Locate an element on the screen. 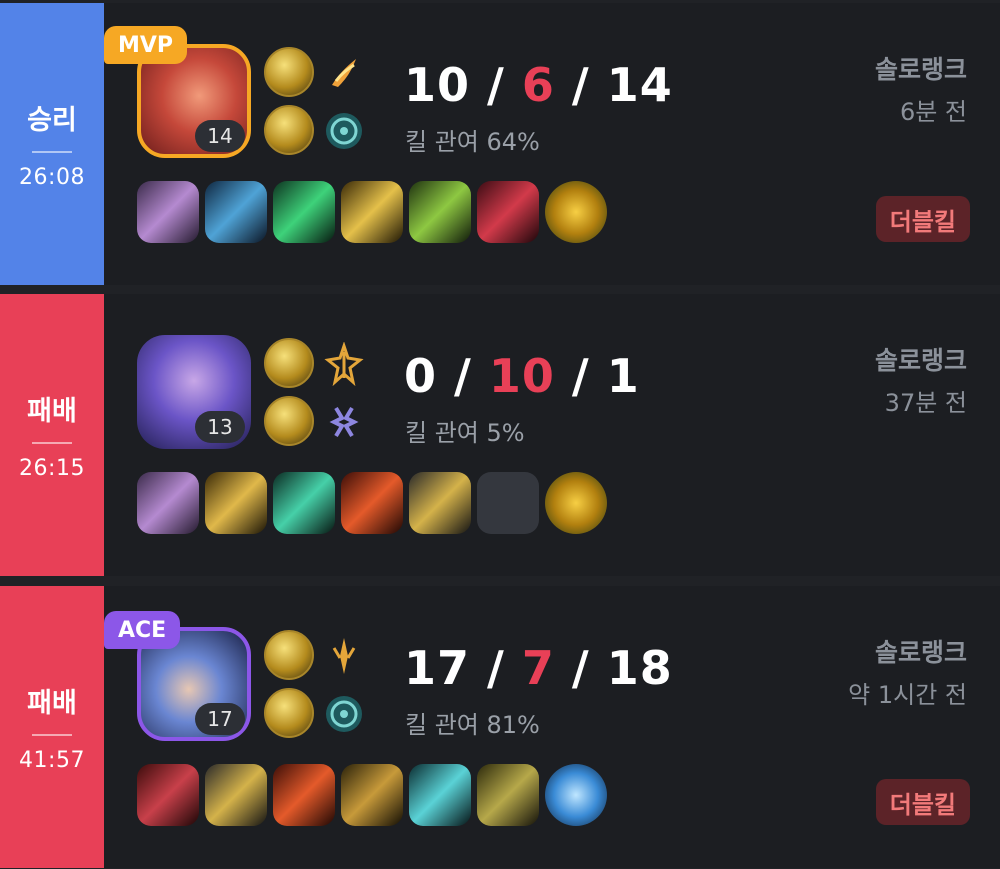  assists: 14 is located at coordinates (639, 85).